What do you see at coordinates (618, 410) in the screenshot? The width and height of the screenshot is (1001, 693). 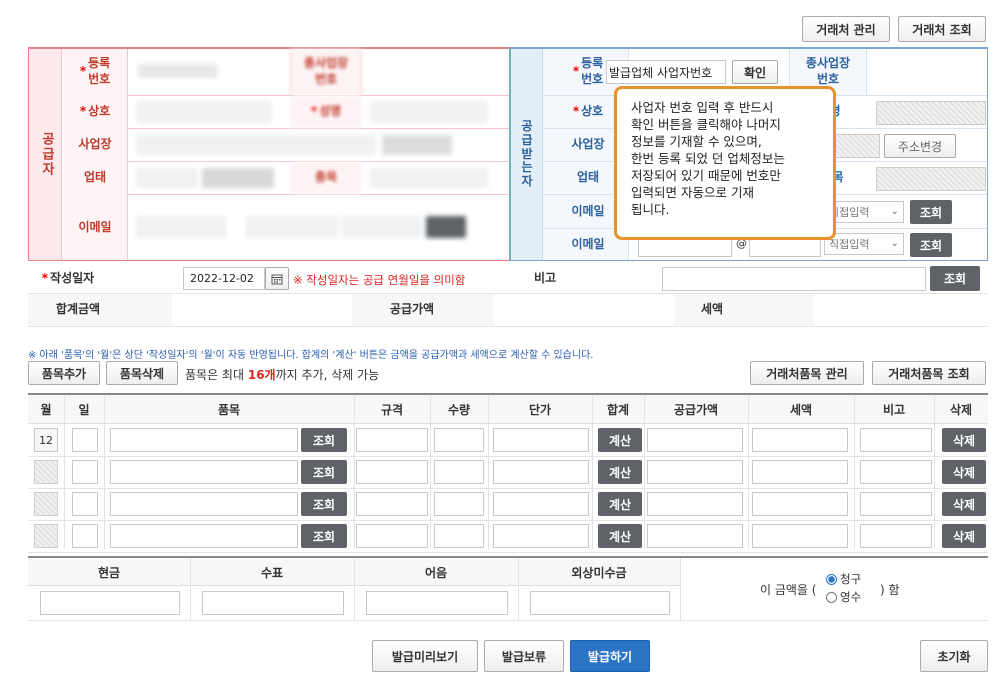 I see `items-col-header: 합계` at bounding box center [618, 410].